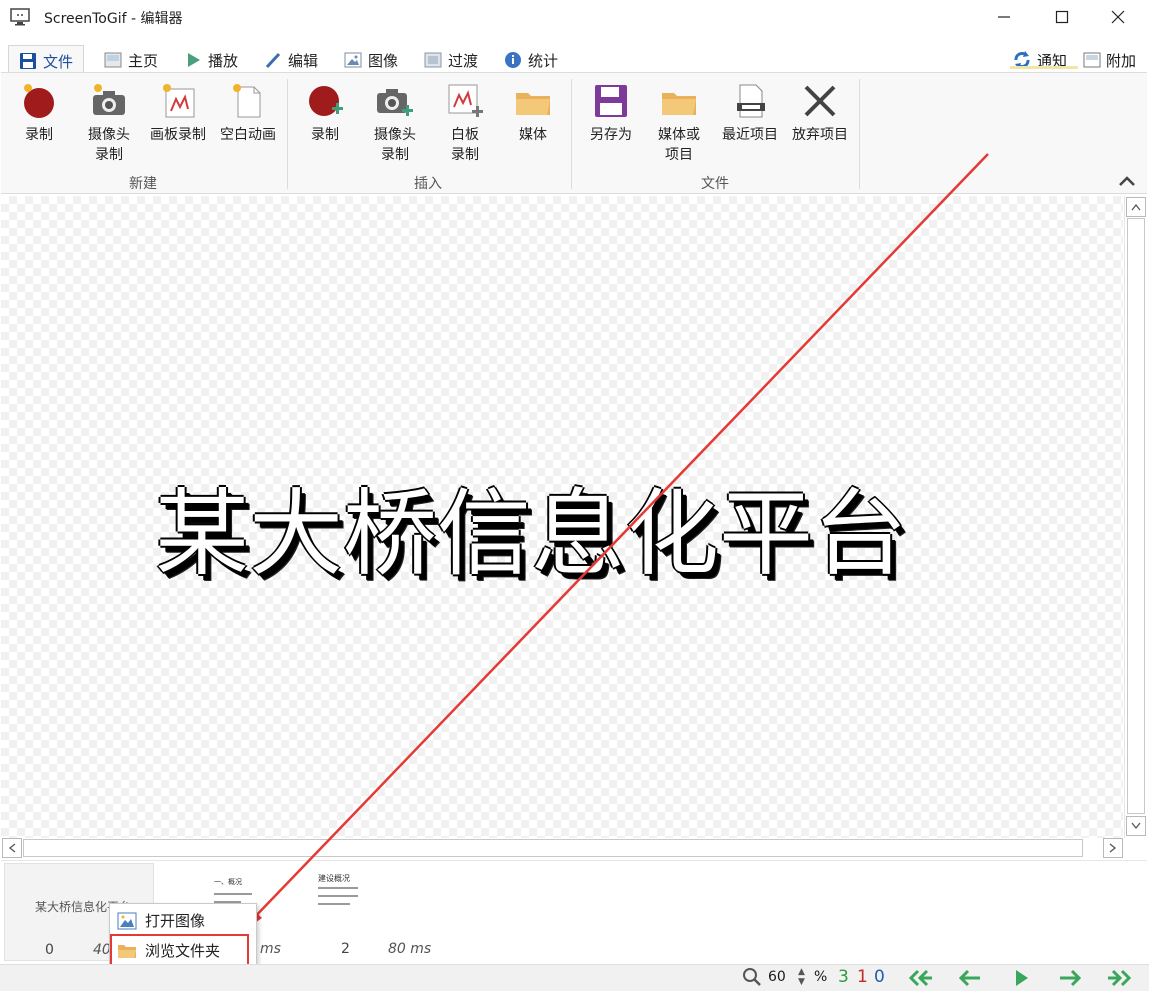 This screenshot has width=1149, height=991. I want to click on last-frame-button, so click(1120, 978).